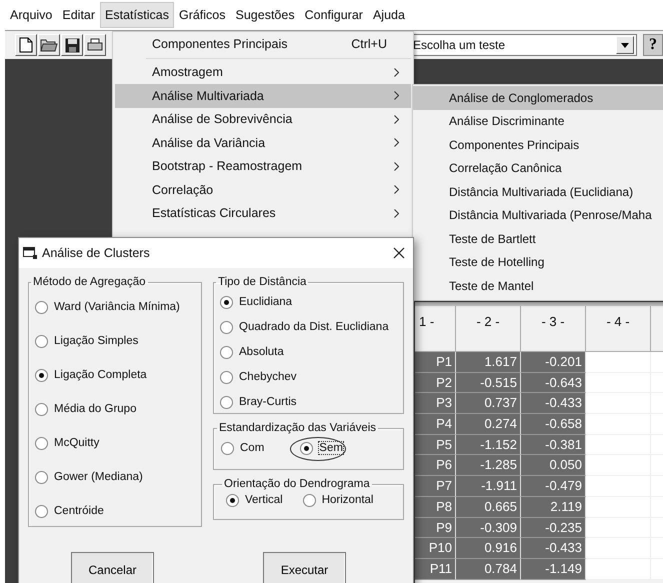 Image resolution: width=663 pixels, height=583 pixels. Describe the element at coordinates (79, 15) in the screenshot. I see `menu-bar-item: Editar` at that location.